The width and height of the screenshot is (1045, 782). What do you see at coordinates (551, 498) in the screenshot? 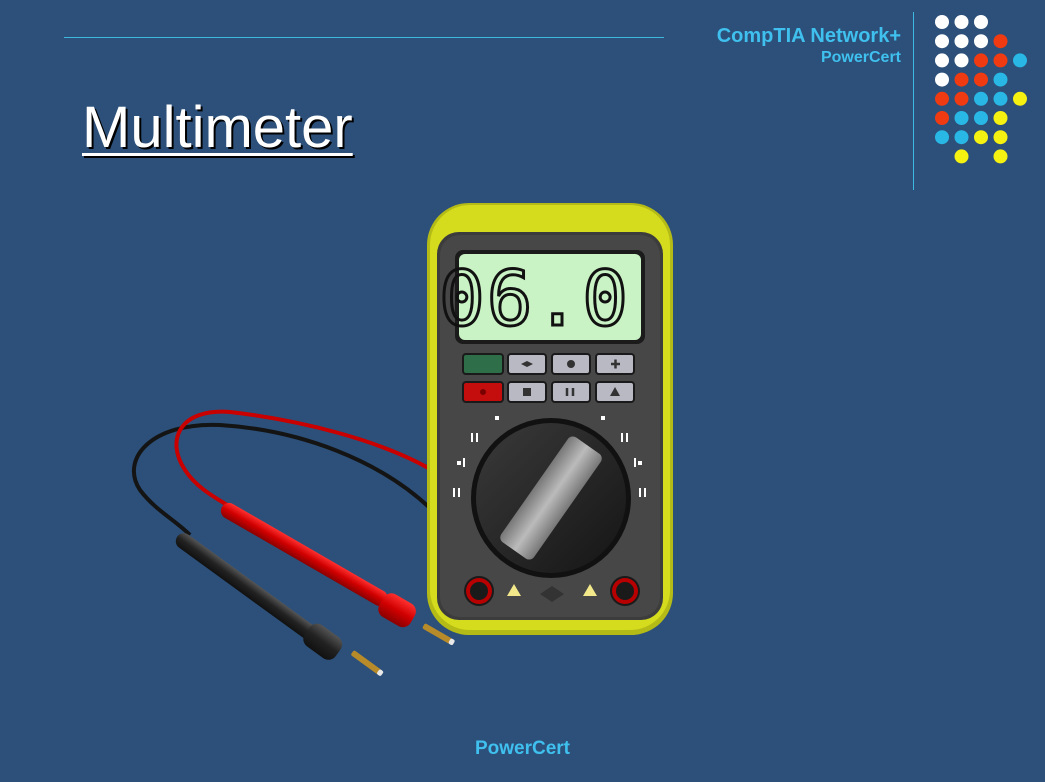
I see `rotary-dial` at bounding box center [551, 498].